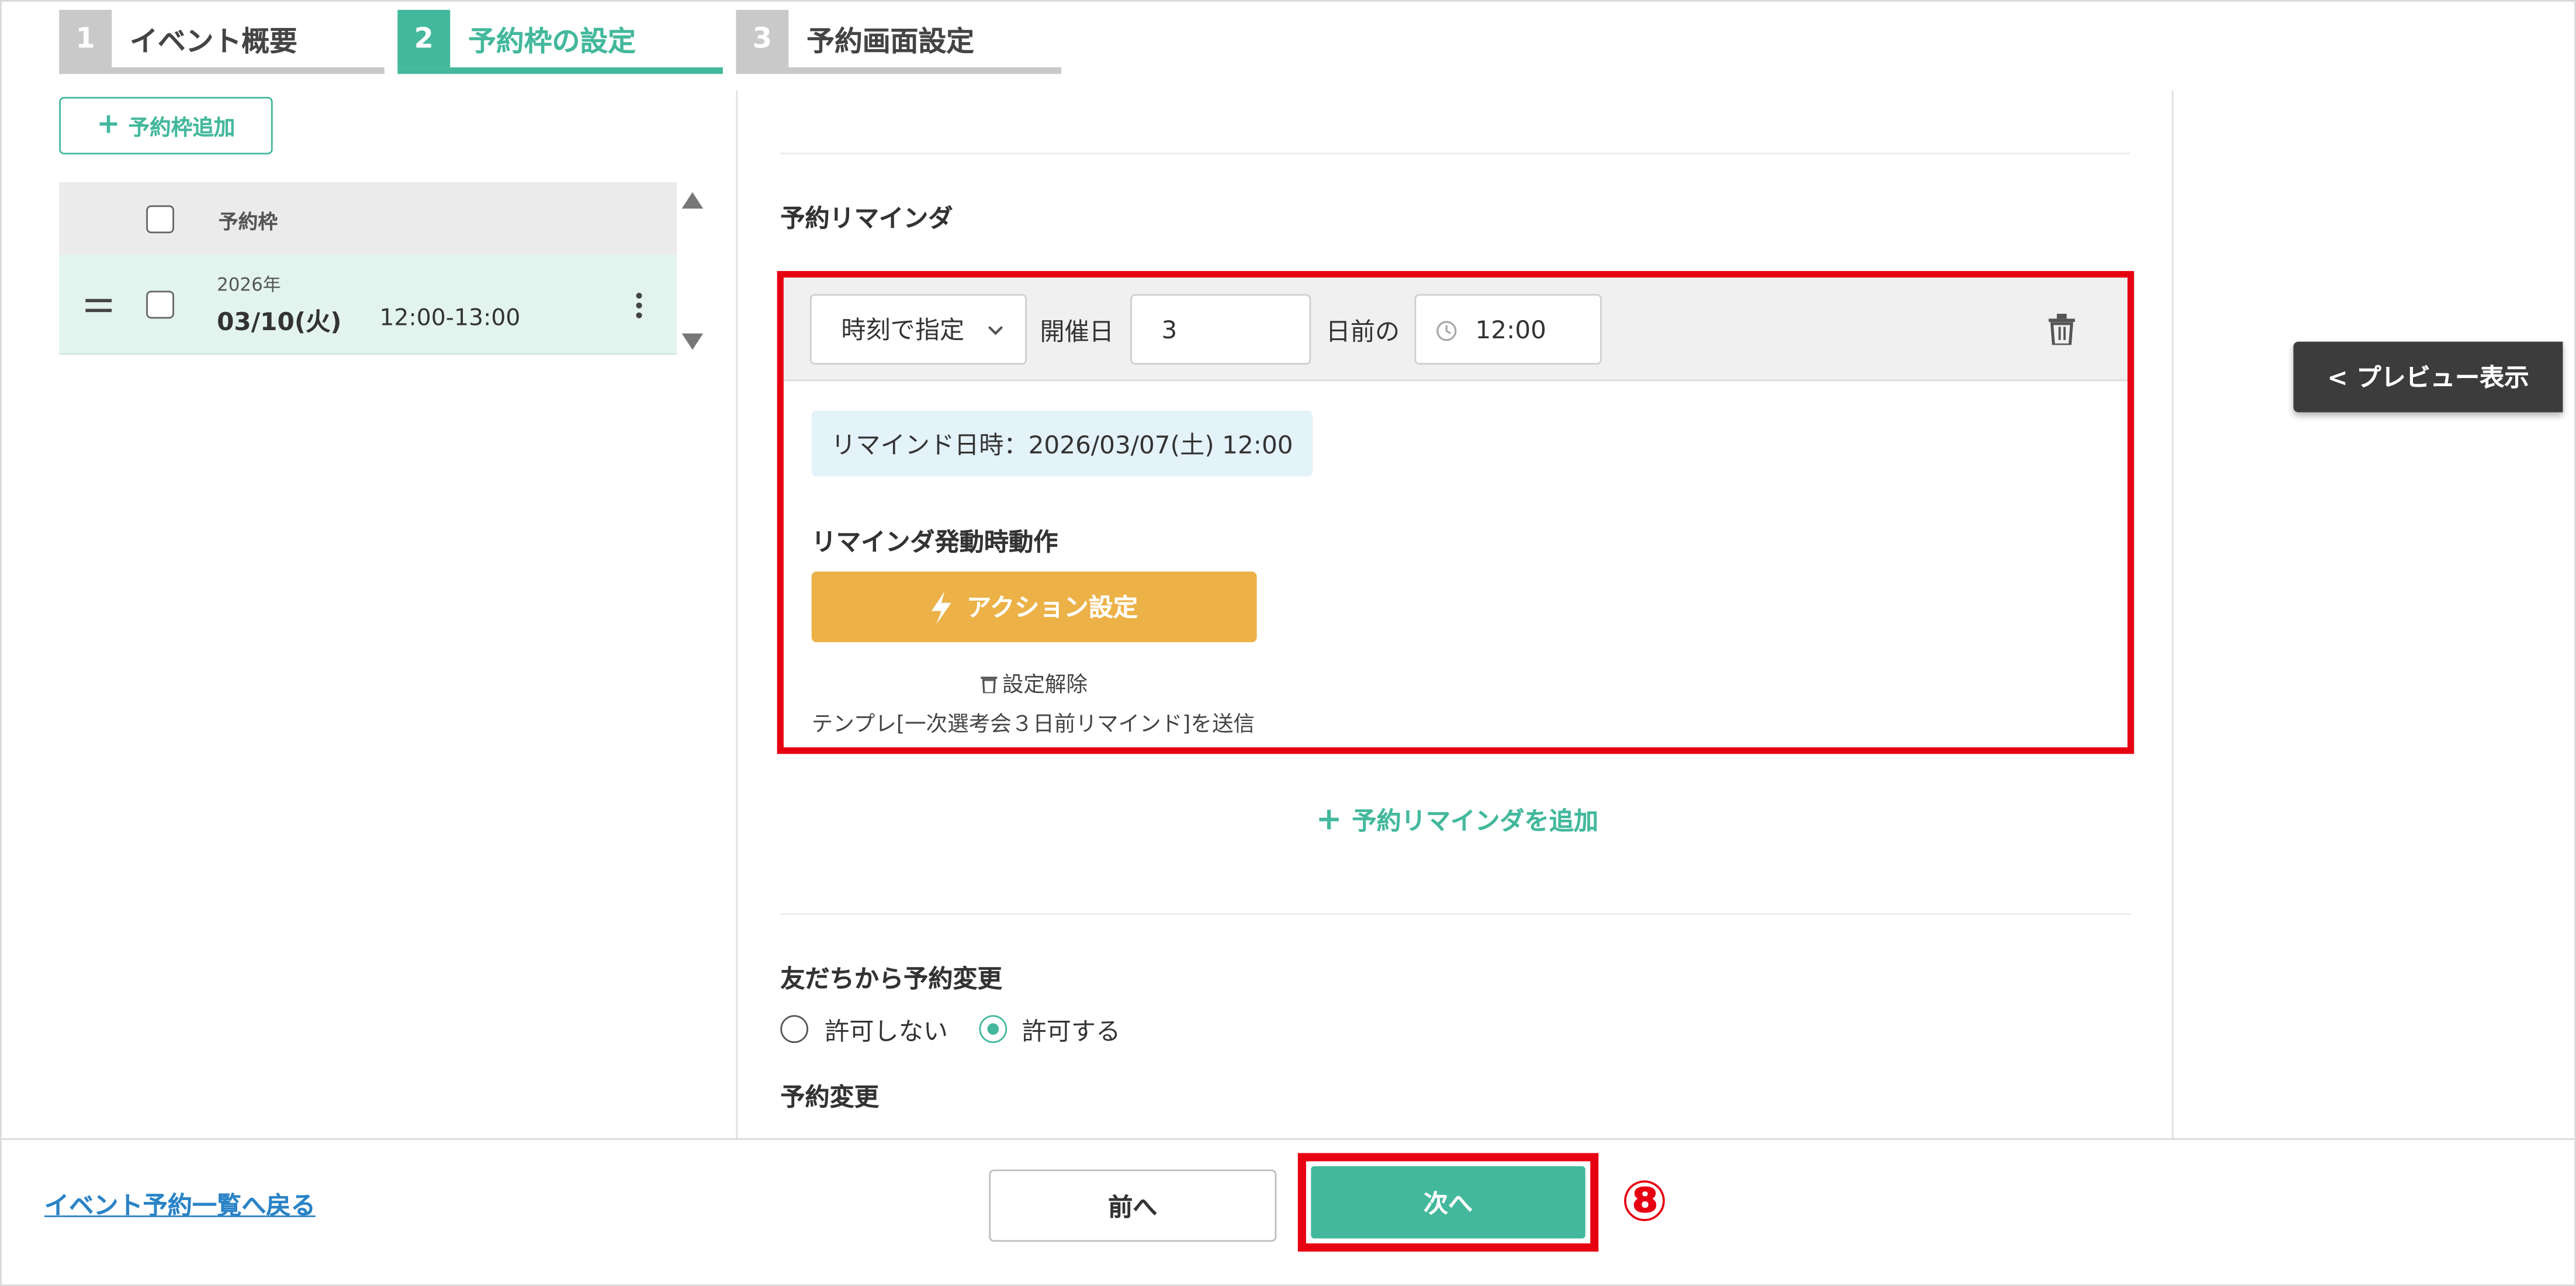 The image size is (2576, 1286). I want to click on step-number: 3, so click(763, 38).